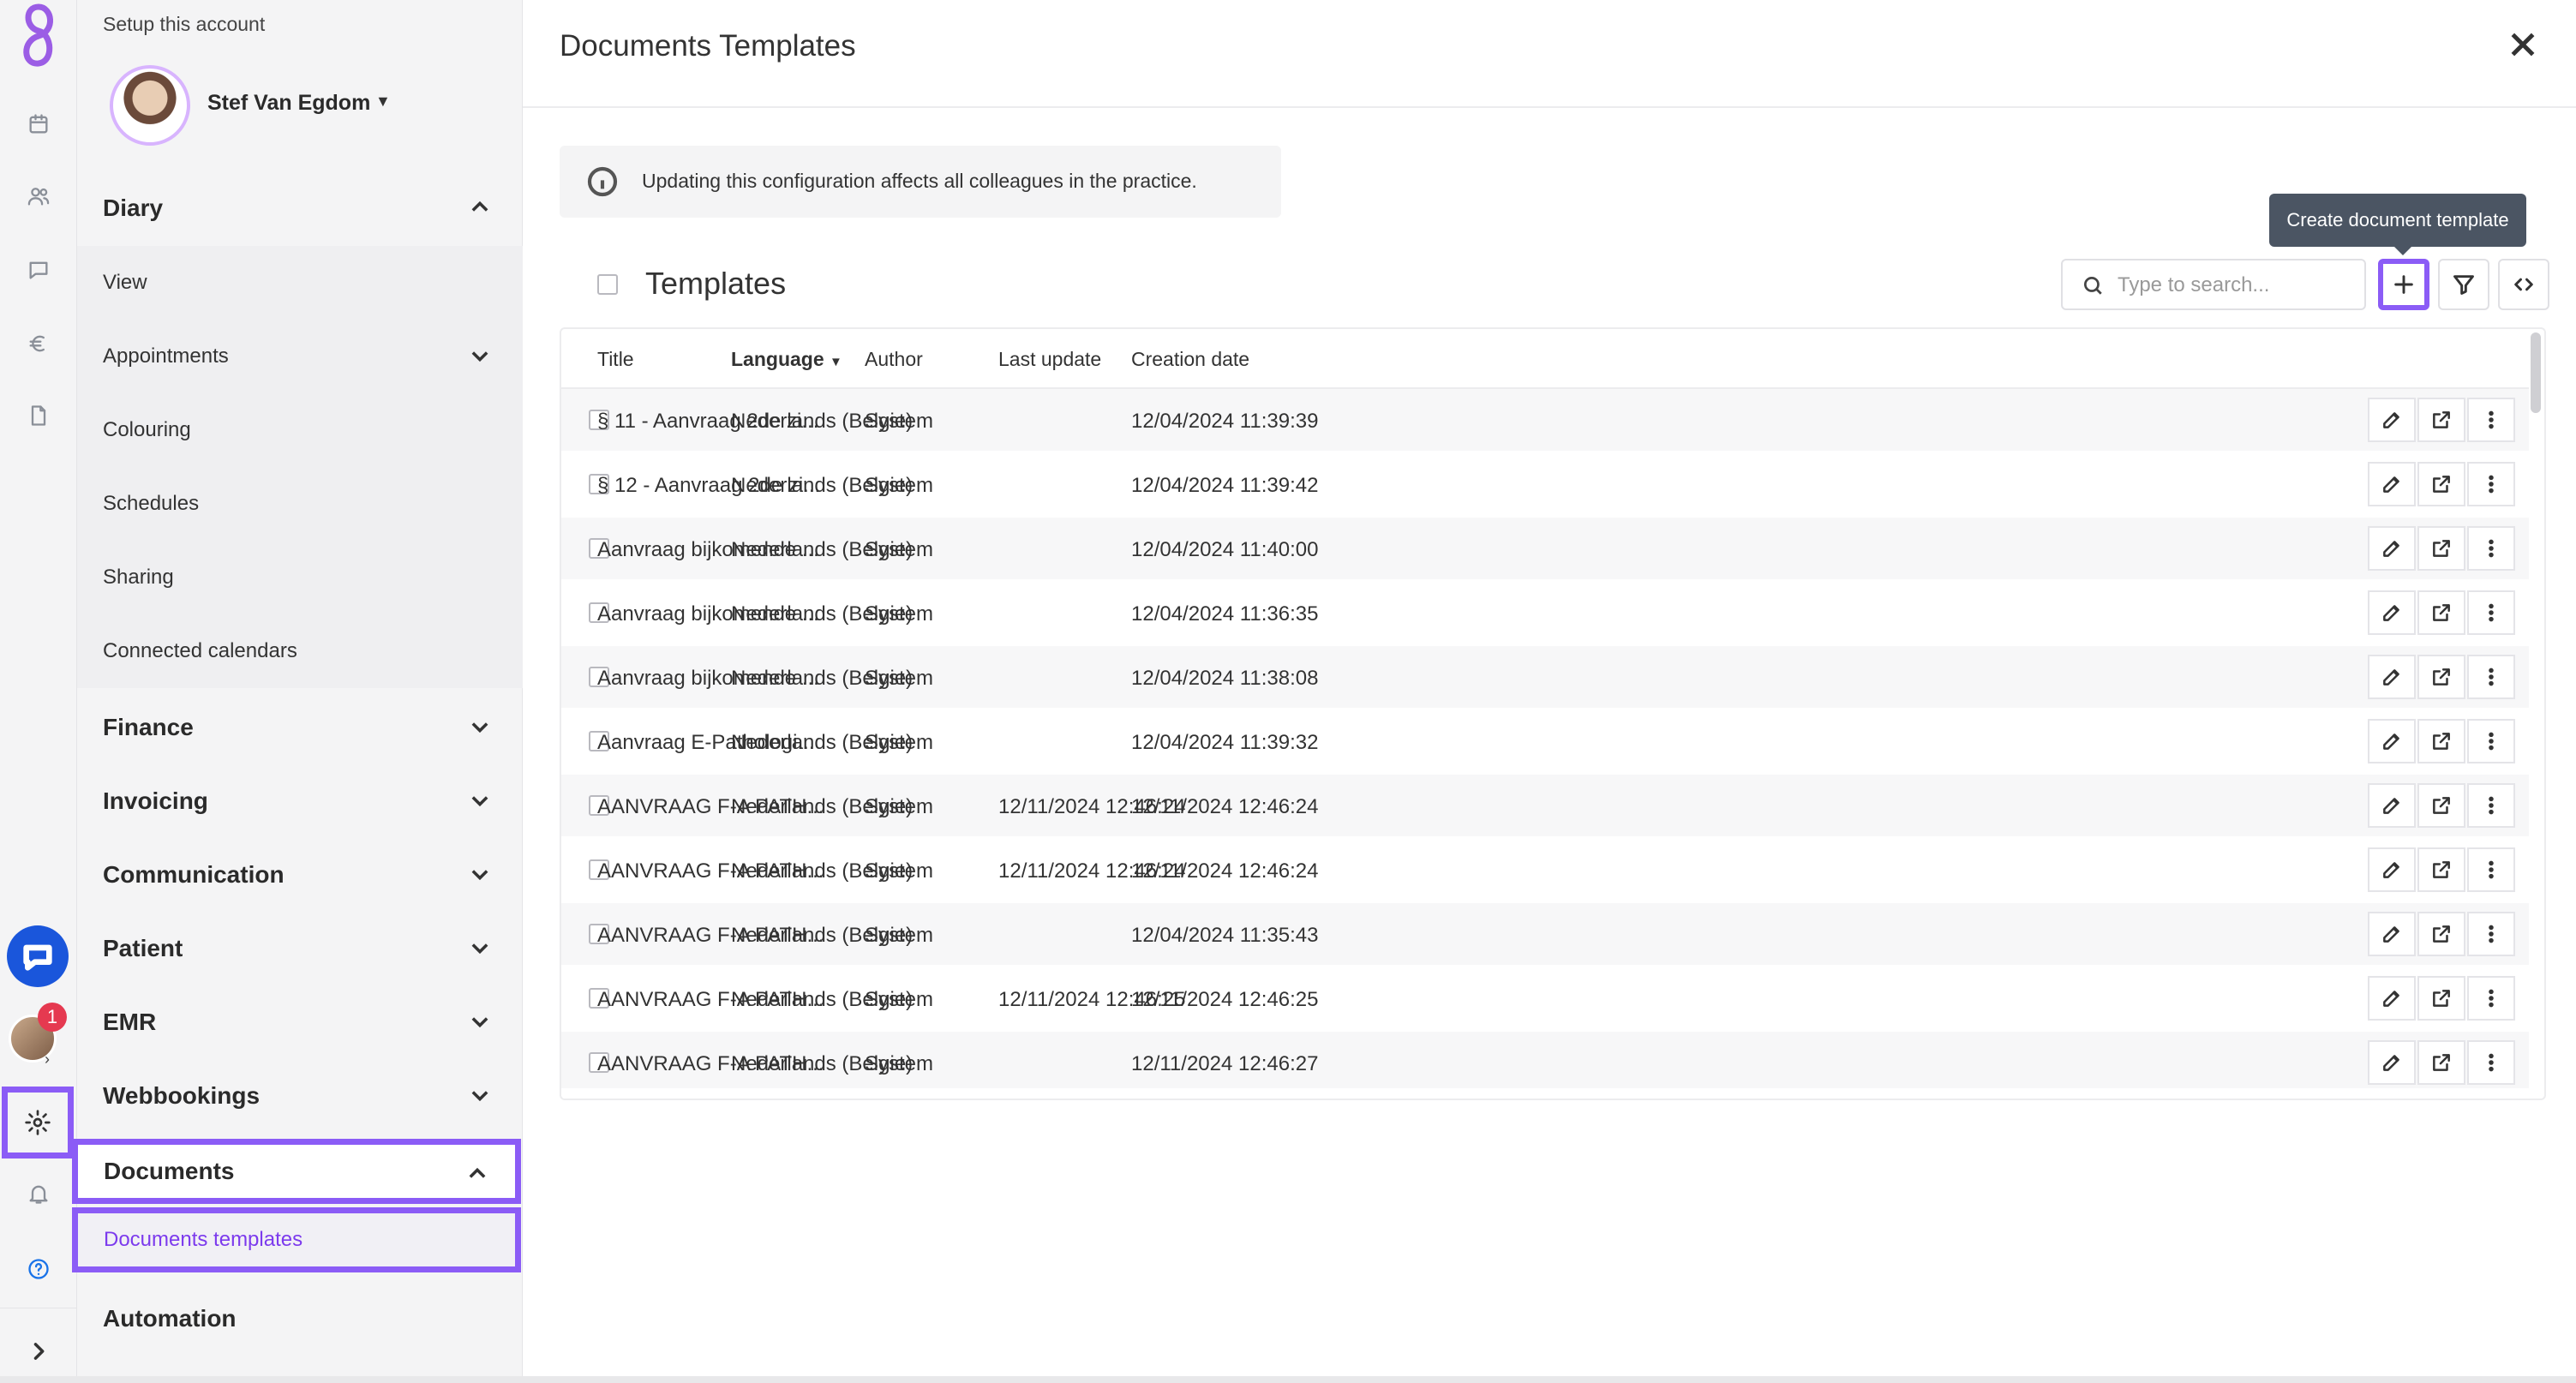 This screenshot has width=2576, height=1383. I want to click on app-logo-icon, so click(38, 36).